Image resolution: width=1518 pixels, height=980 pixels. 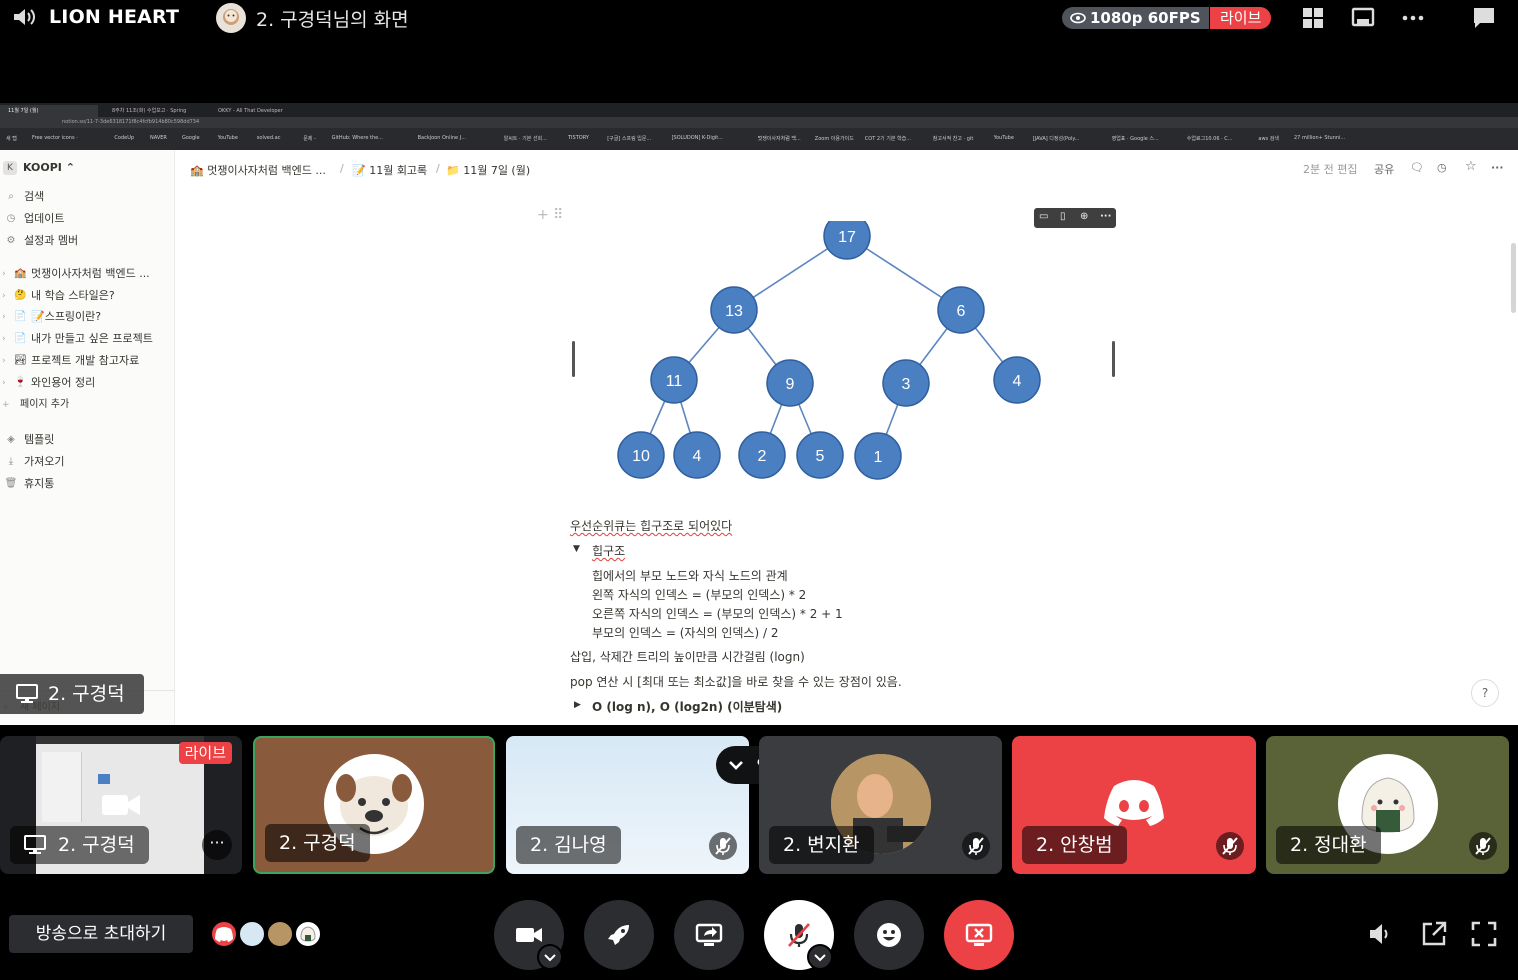 What do you see at coordinates (87, 361) in the screenshot?
I see `sidebar-page: › 🏞 프로젝트 개발 참고자료` at bounding box center [87, 361].